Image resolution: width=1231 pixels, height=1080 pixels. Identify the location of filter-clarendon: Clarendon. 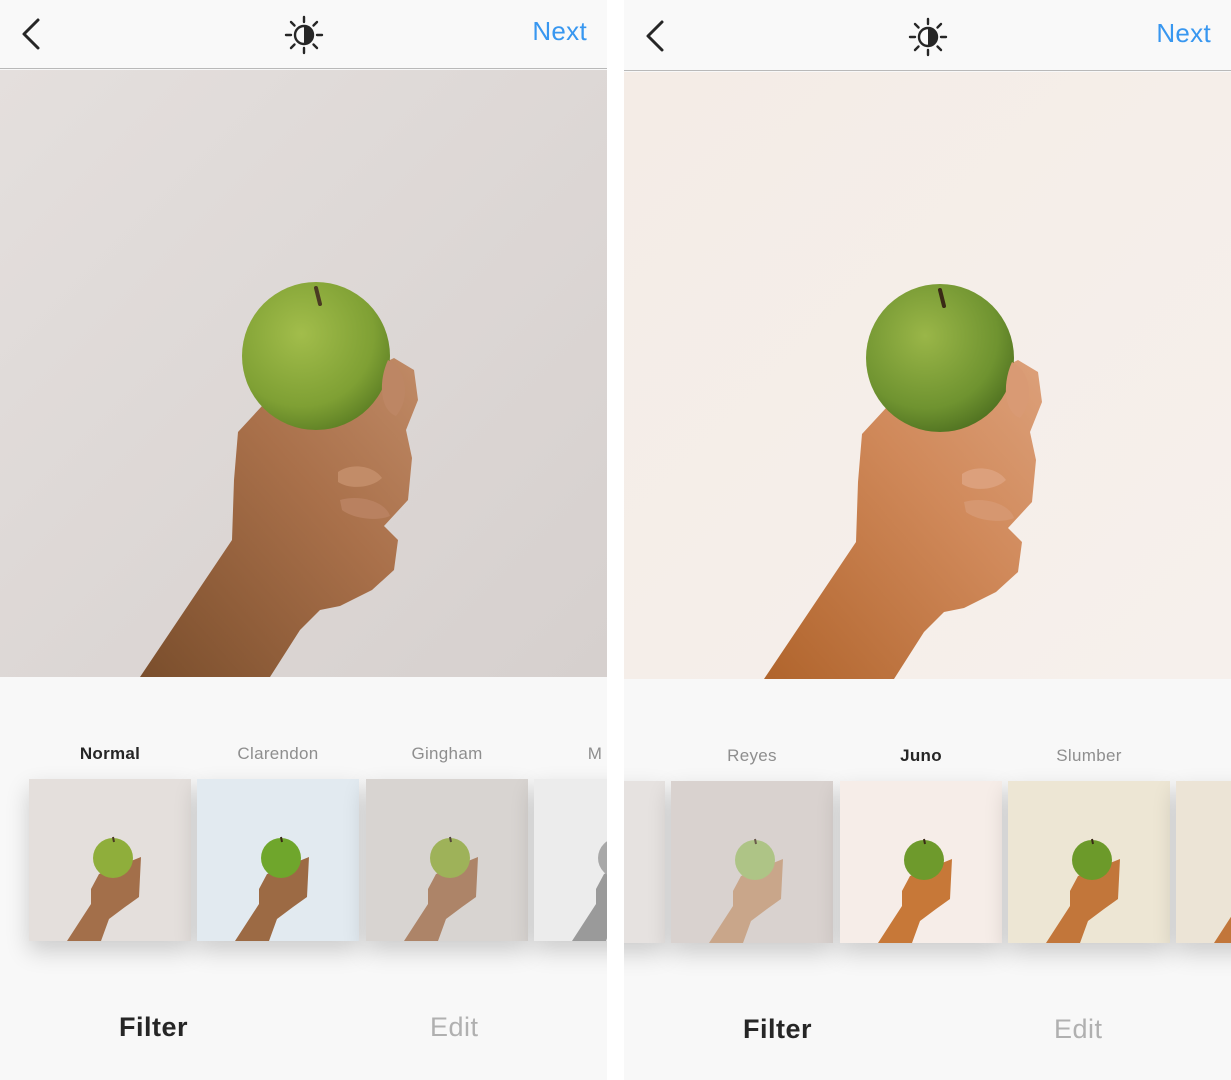
(278, 827).